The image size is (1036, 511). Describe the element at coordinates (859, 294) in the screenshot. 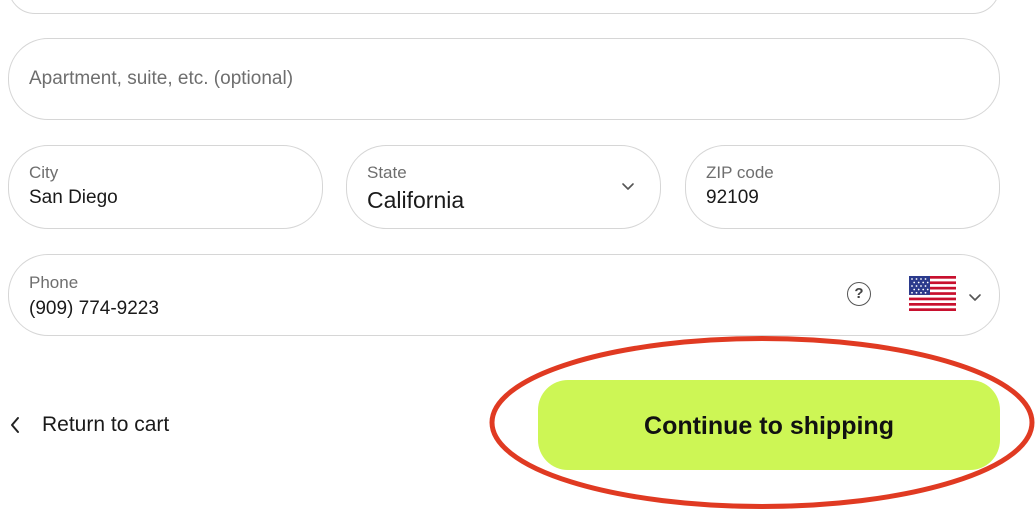

I see `help-icon: ?` at that location.